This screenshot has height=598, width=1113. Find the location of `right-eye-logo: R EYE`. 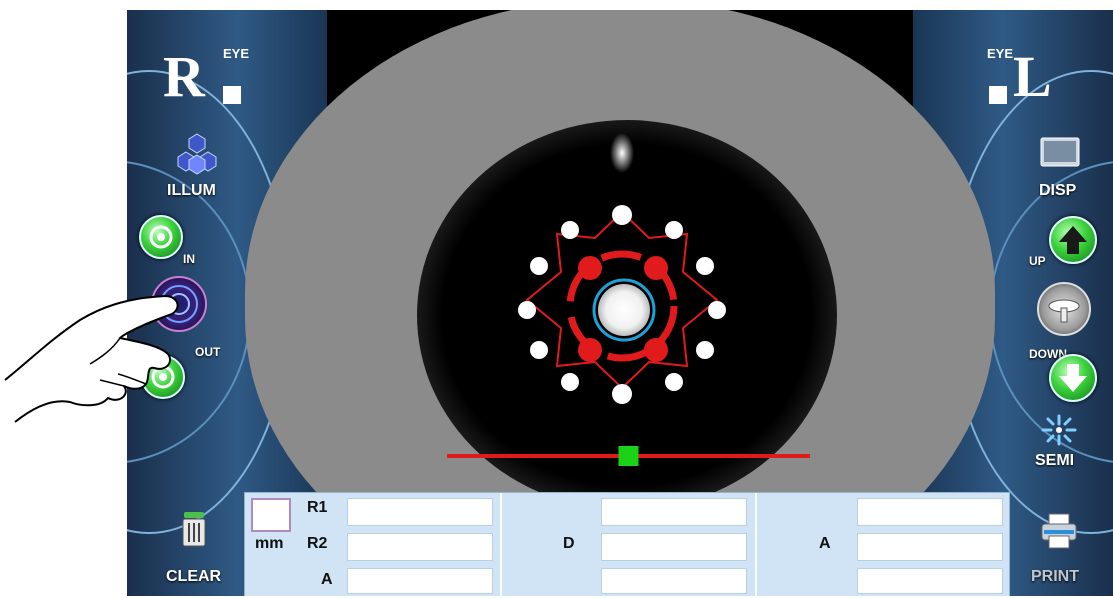

right-eye-logo: R EYE is located at coordinates (206, 76).